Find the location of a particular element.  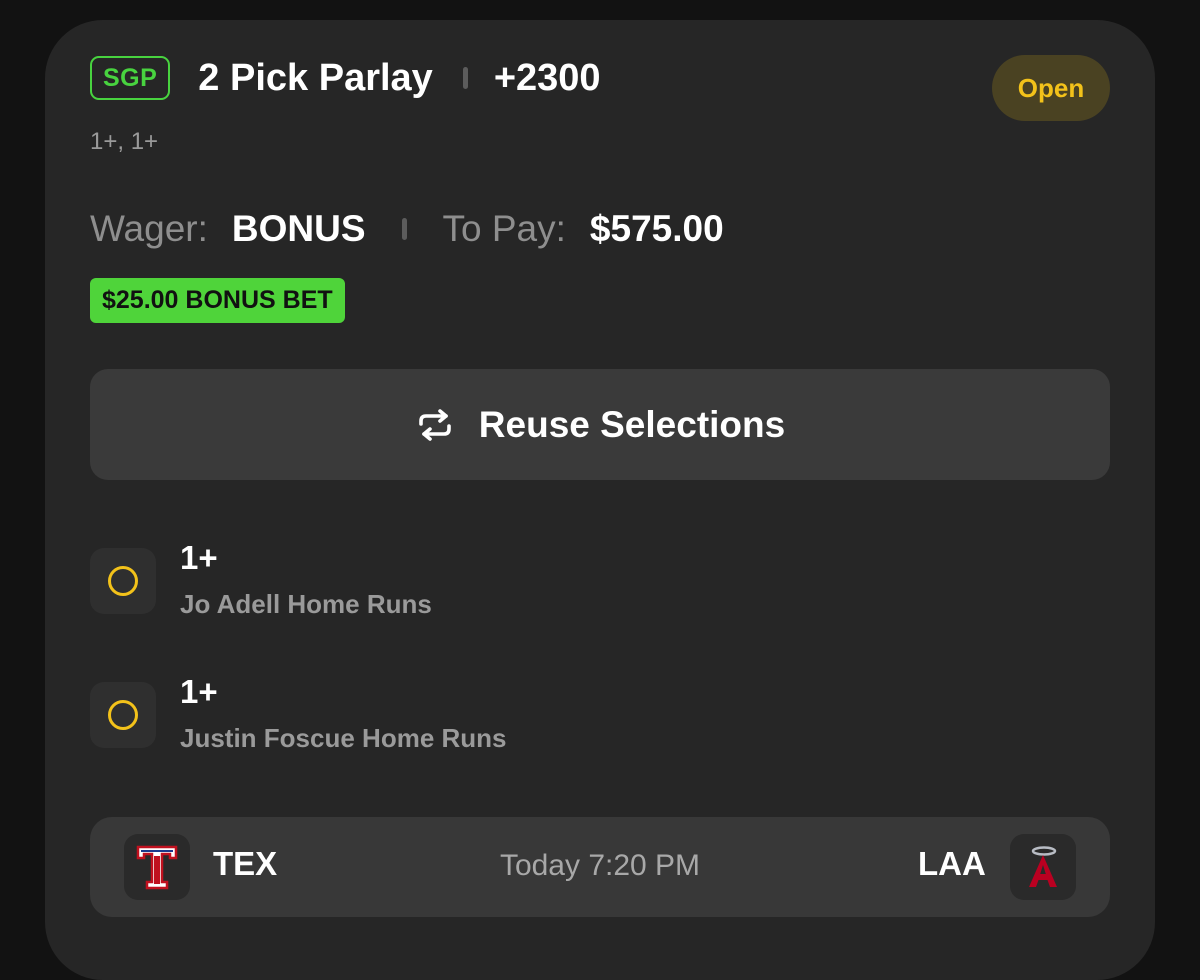

bet-header: SGP 2 Pick Parlay +2300 is located at coordinates (345, 78).